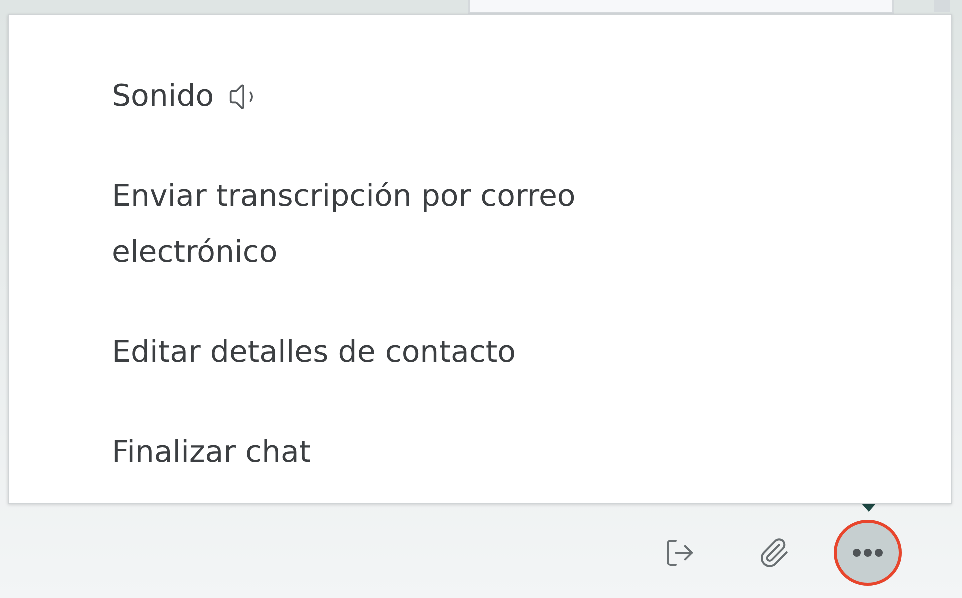  What do you see at coordinates (392, 453) in the screenshot?
I see `menu-item: Finalizar chat` at bounding box center [392, 453].